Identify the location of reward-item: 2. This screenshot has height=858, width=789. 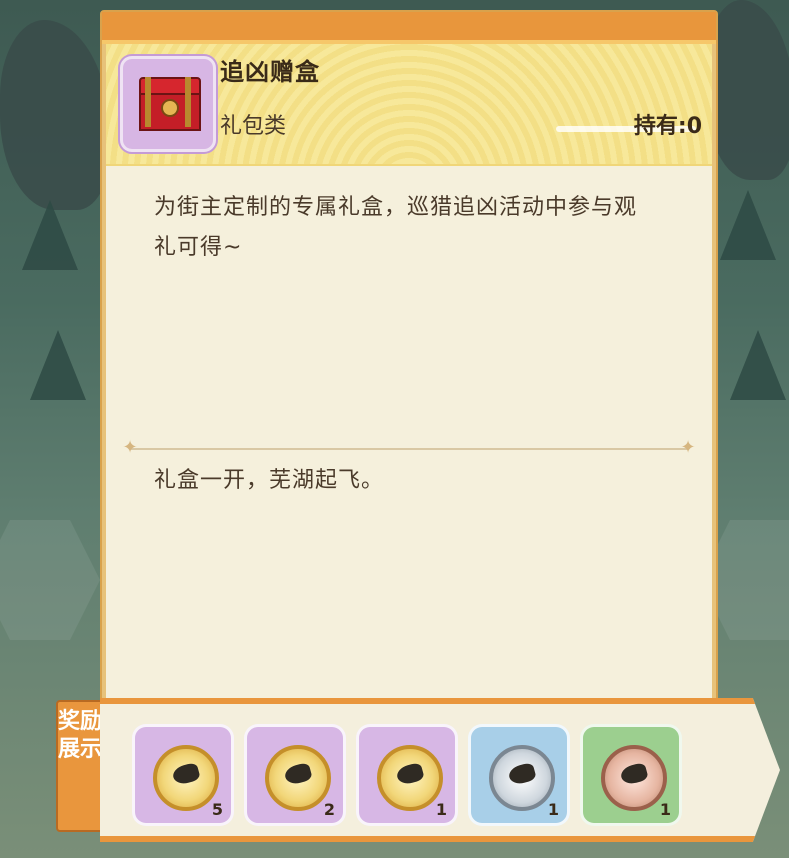
(295, 775).